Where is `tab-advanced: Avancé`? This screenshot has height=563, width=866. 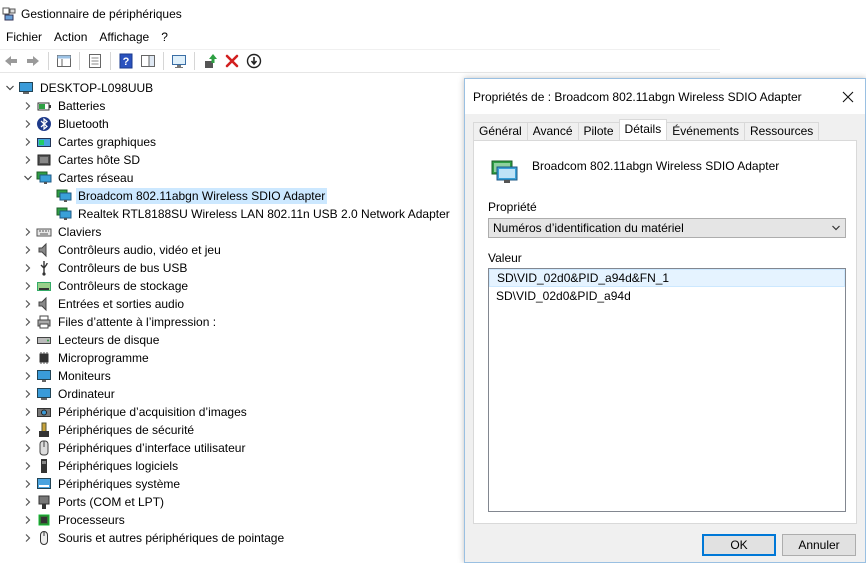
tab-advanced: Avancé is located at coordinates (552, 131).